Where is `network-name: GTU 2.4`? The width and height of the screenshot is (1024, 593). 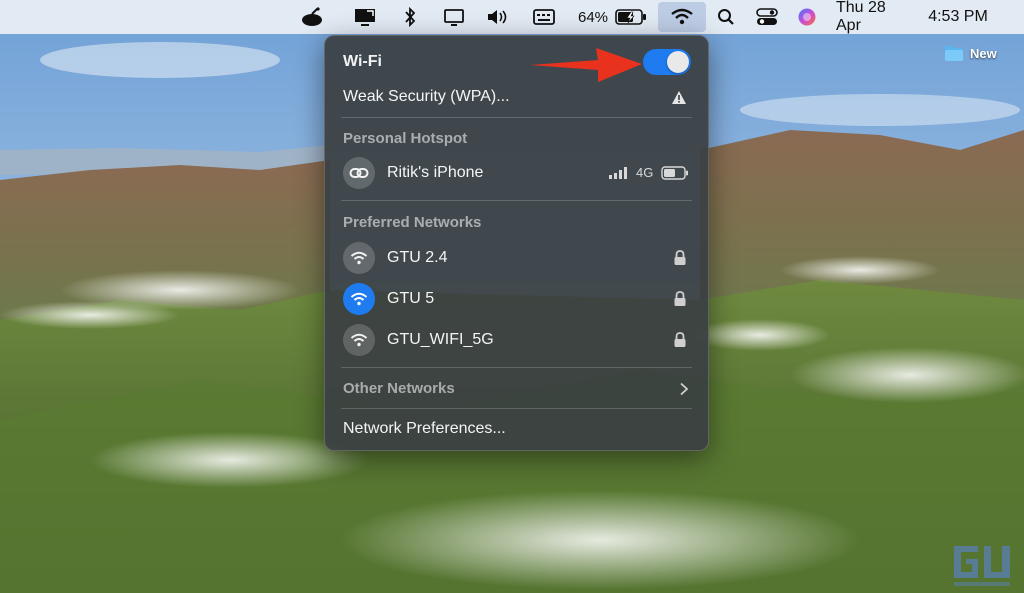
network-name: GTU 2.4 is located at coordinates (417, 257).